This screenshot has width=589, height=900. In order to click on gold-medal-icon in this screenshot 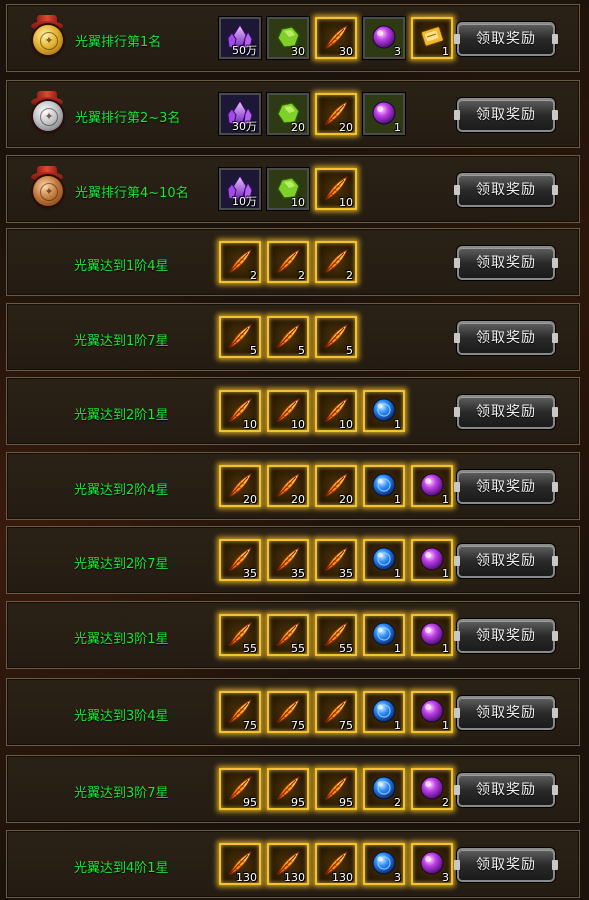, I will do `click(47, 37)`.